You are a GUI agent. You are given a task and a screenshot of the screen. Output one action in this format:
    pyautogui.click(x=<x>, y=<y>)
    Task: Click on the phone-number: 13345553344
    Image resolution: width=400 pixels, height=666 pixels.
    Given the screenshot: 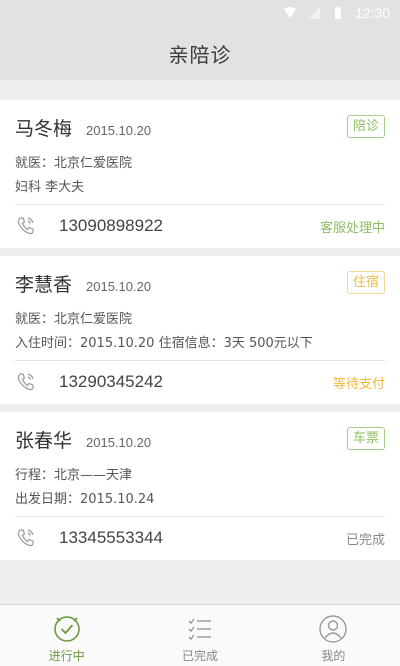 What is the action you would take?
    pyautogui.click(x=111, y=538)
    